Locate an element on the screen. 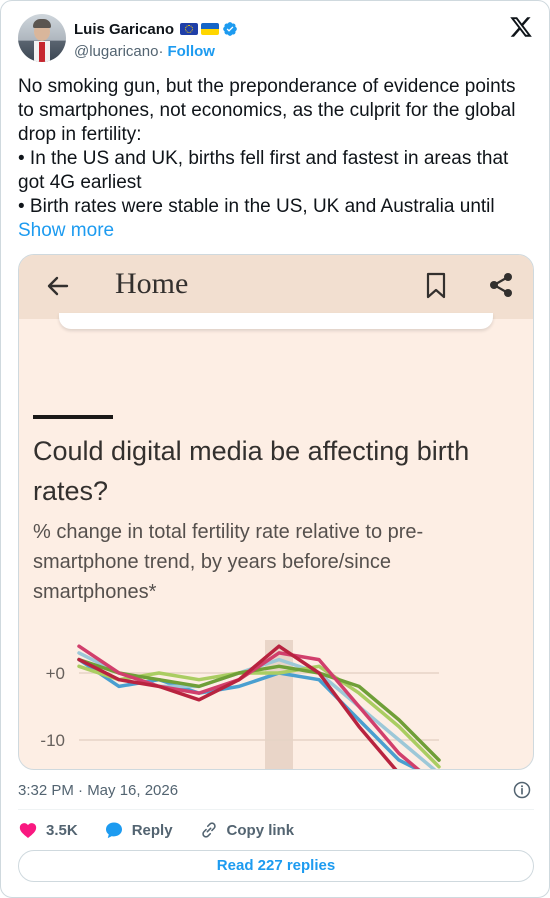 The image size is (550, 898). heart-icon is located at coordinates (28, 830).